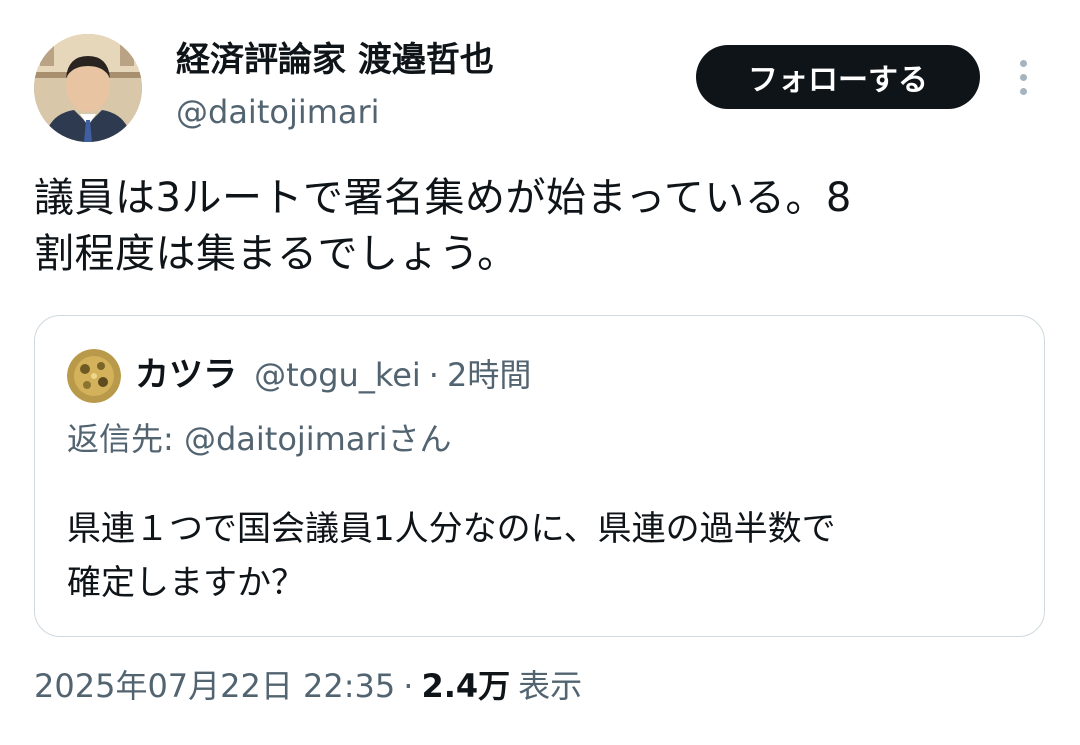  Describe the element at coordinates (186, 583) in the screenshot. I see `quoted-text-line: 確定しますか？` at that location.